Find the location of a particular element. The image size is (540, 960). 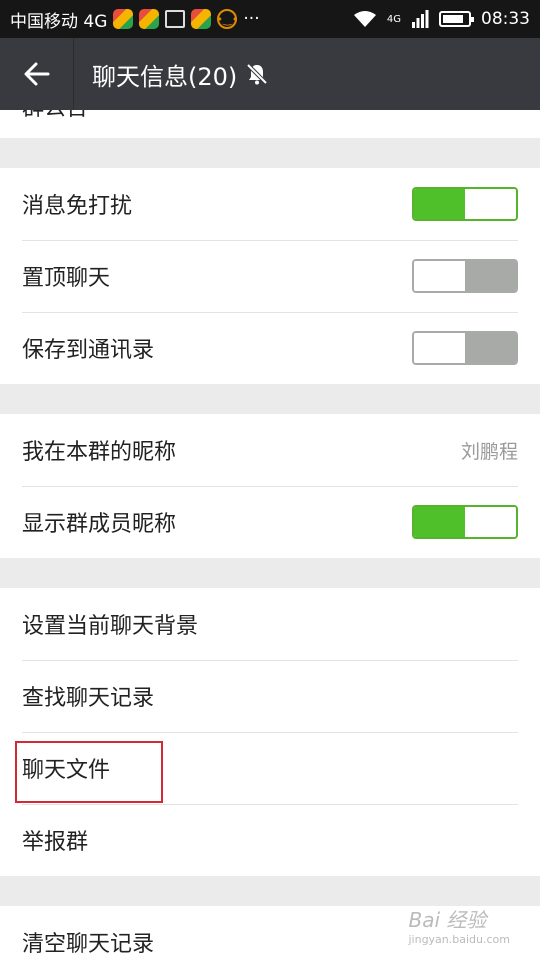

list-item-label: 我在本群的昵称 is located at coordinates (99, 452).